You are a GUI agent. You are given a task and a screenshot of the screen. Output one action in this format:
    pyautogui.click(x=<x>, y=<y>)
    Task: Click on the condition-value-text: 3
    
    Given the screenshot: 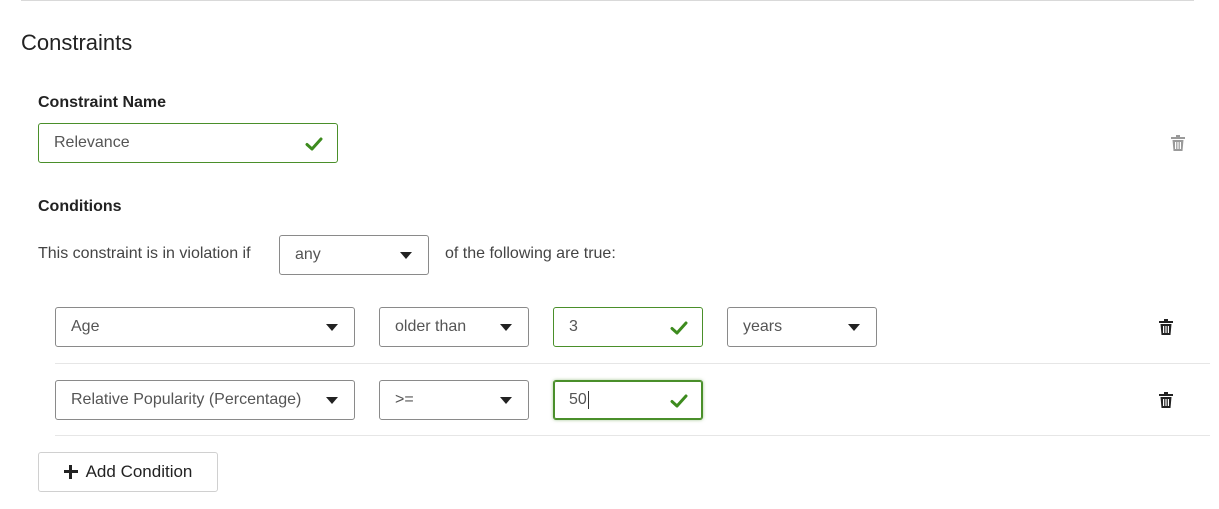 What is the action you would take?
    pyautogui.click(x=573, y=326)
    